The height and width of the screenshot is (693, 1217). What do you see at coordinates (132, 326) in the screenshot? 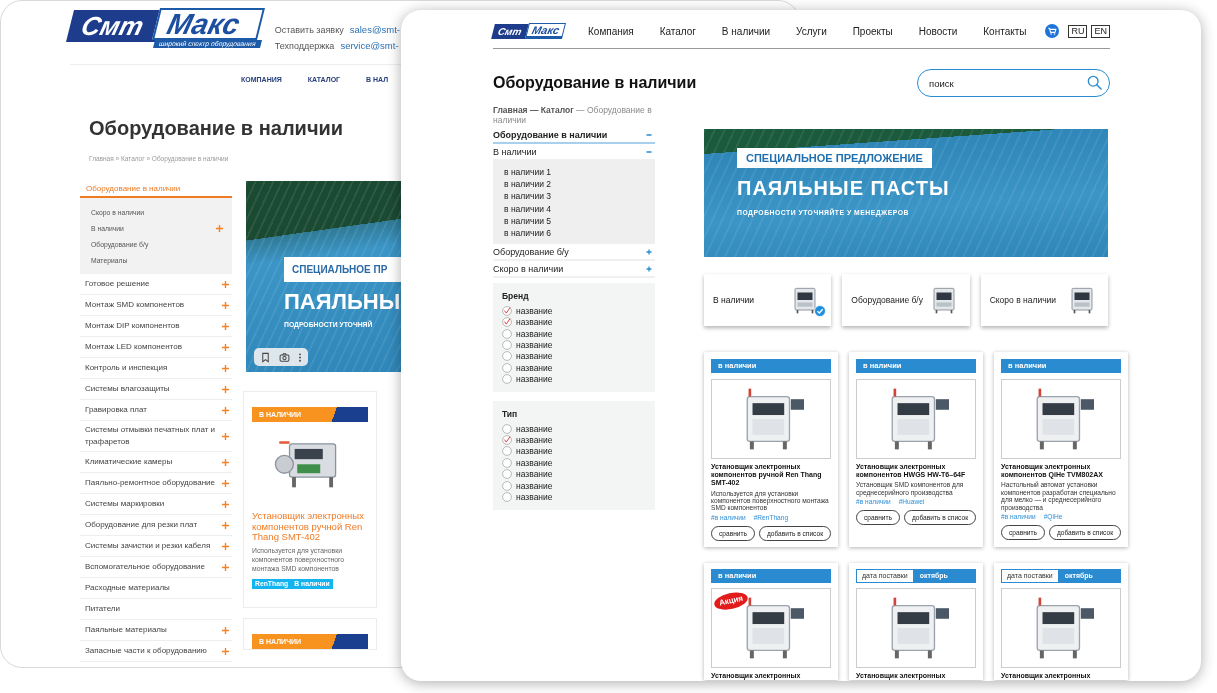
I see `category-link: Монтаж DIP компонентов` at bounding box center [132, 326].